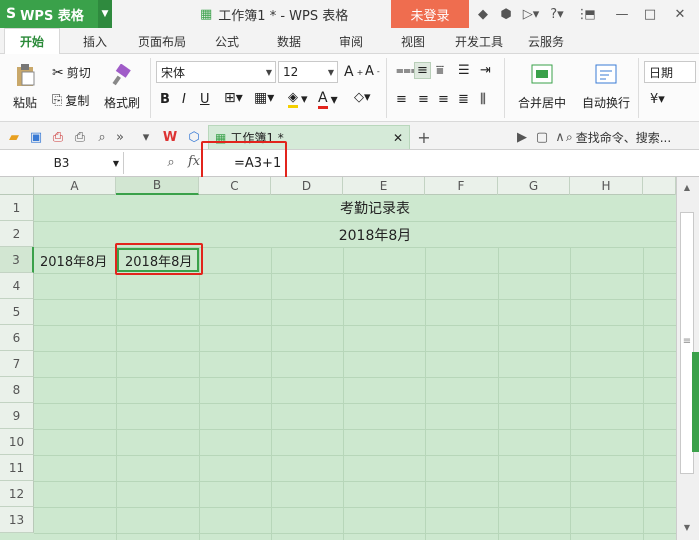 The image size is (699, 540). I want to click on tab-developer: 开发工具, so click(479, 41).